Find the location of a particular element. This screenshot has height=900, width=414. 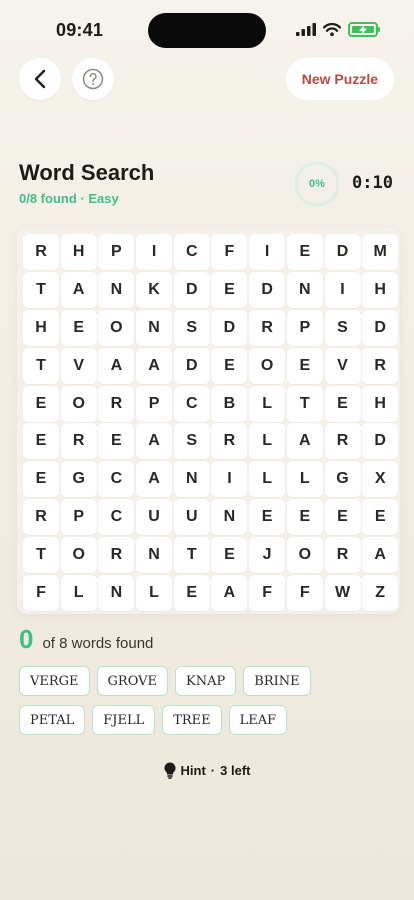

grid-cell: J is located at coordinates (267, 555).